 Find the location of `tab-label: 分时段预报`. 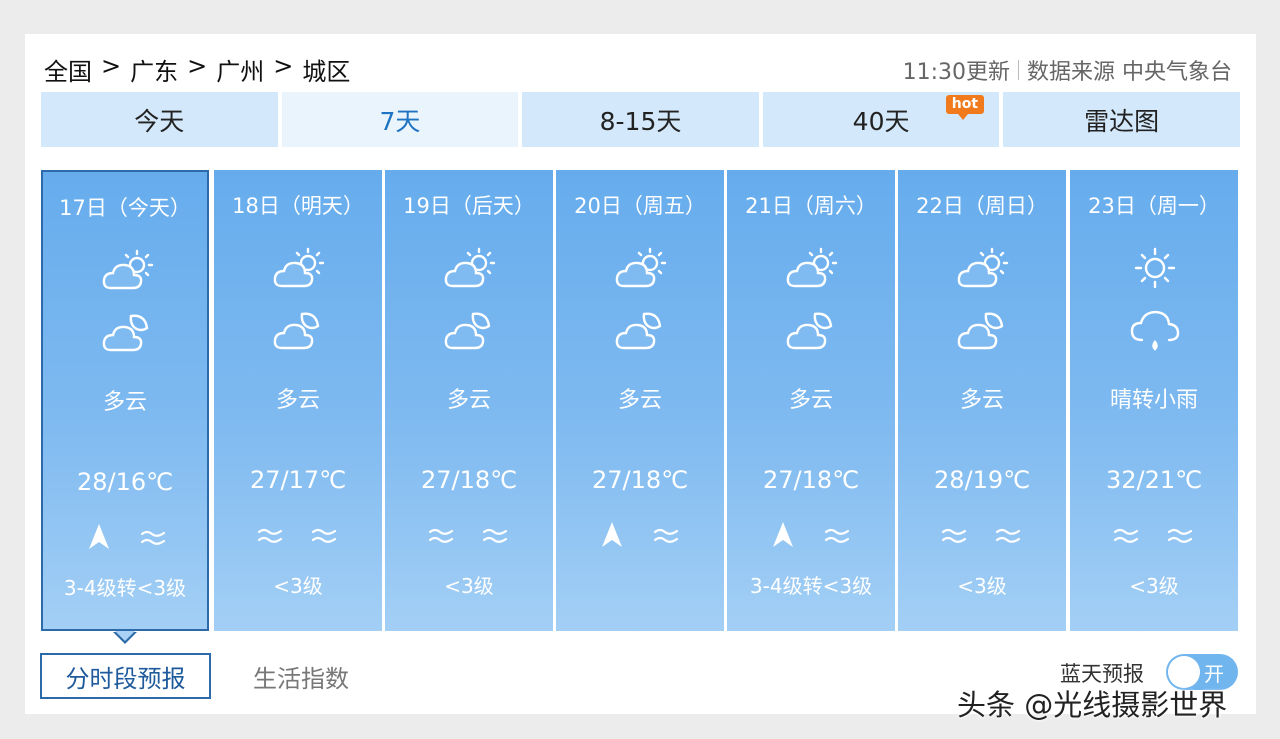

tab-label: 分时段预报 is located at coordinates (125, 678).